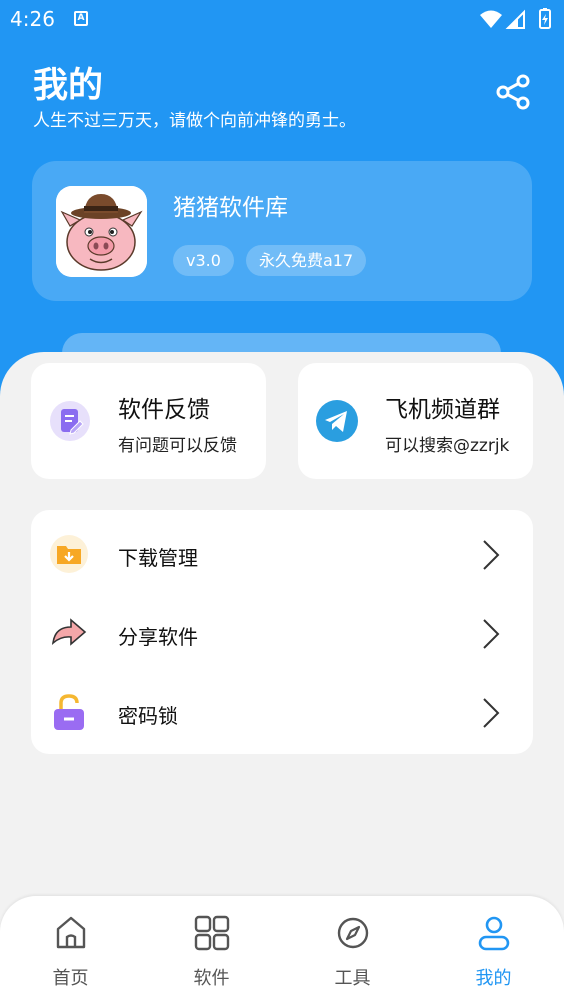 Image resolution: width=564 pixels, height=997 pixels. I want to click on menu-label-download: 下载管理, so click(158, 558).